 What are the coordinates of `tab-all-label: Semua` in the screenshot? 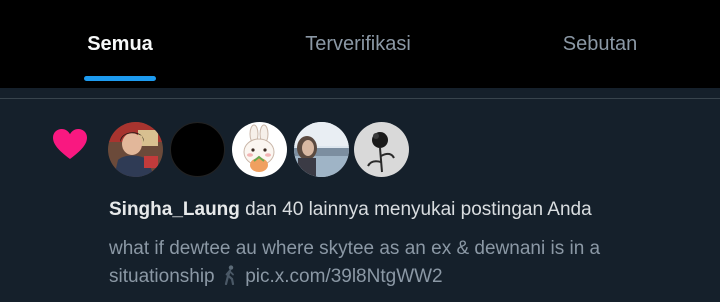 It's located at (120, 44).